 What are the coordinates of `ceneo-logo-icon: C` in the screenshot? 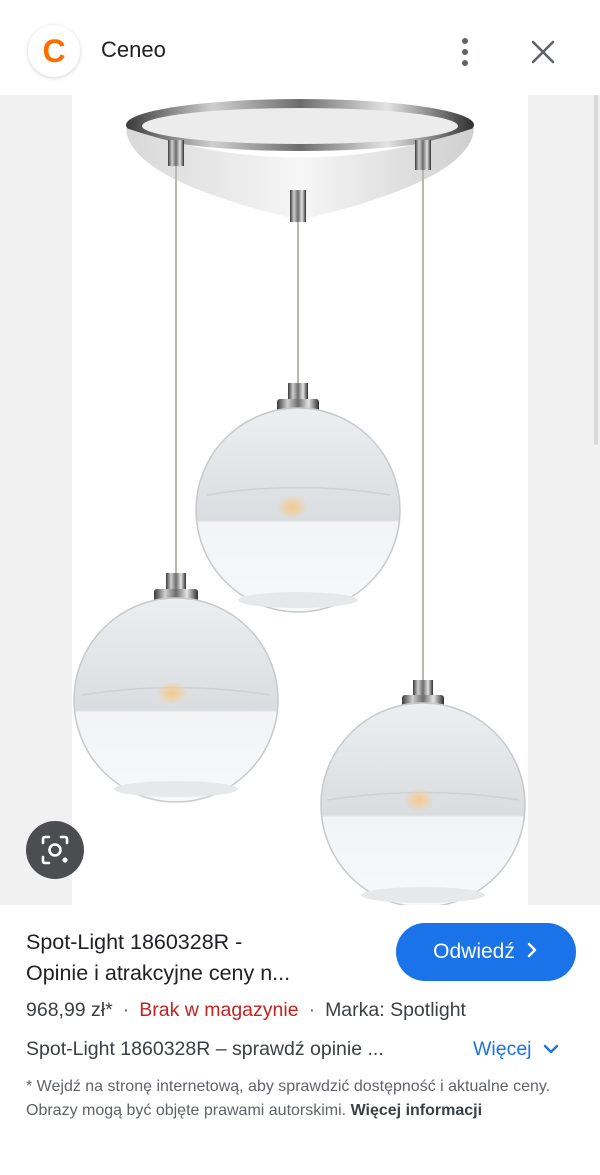 It's located at (53, 51).